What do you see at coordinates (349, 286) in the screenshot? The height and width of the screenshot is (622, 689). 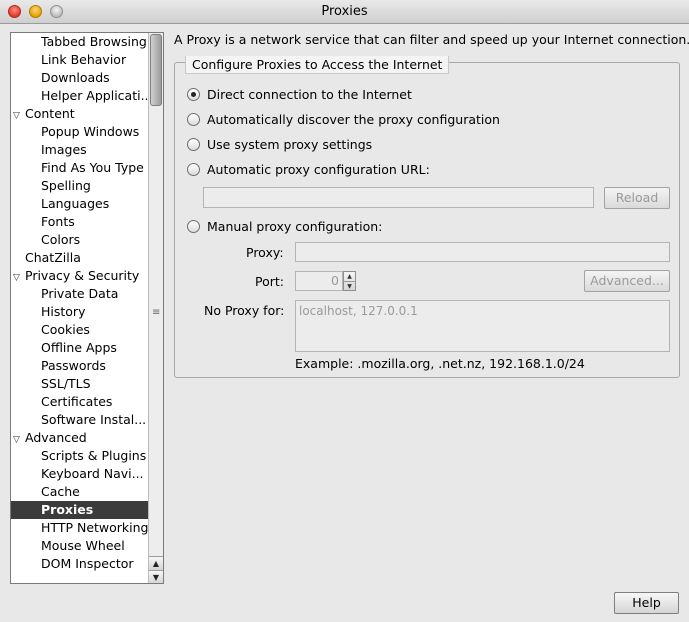 I see `spin-down-icon: ▼` at bounding box center [349, 286].